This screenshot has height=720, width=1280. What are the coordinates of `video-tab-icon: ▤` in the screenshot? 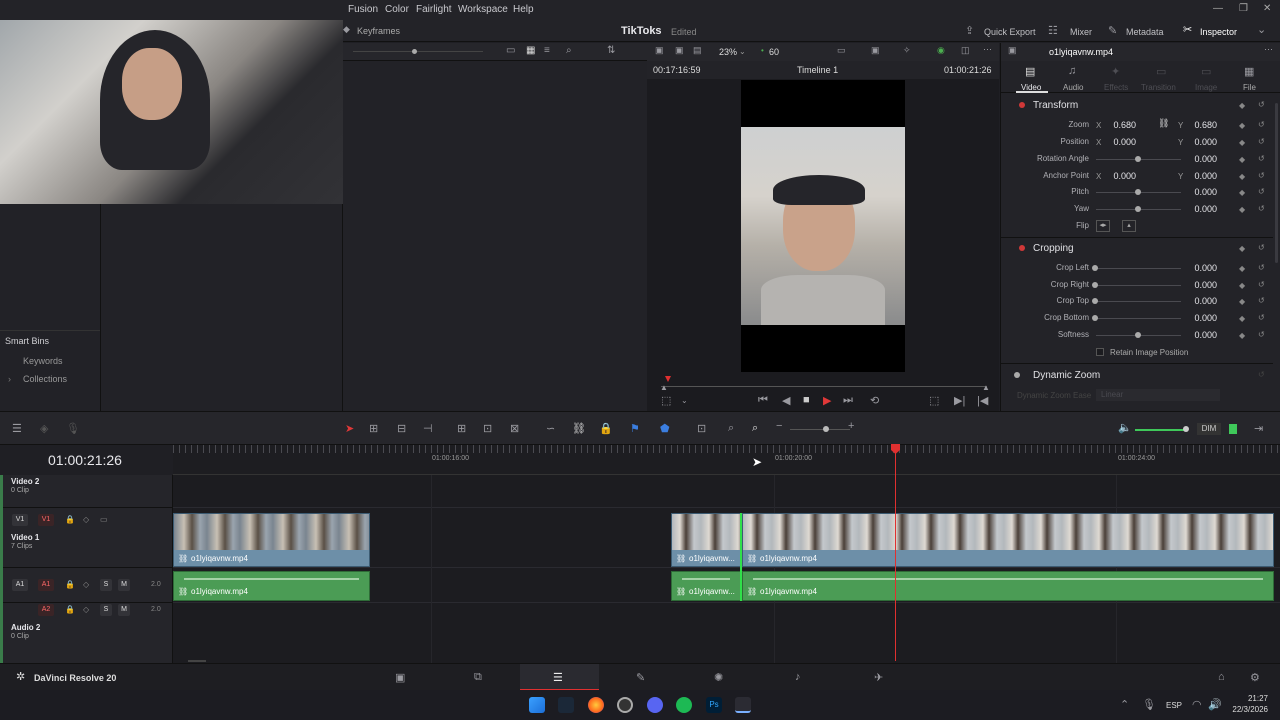 It's located at (1030, 71).